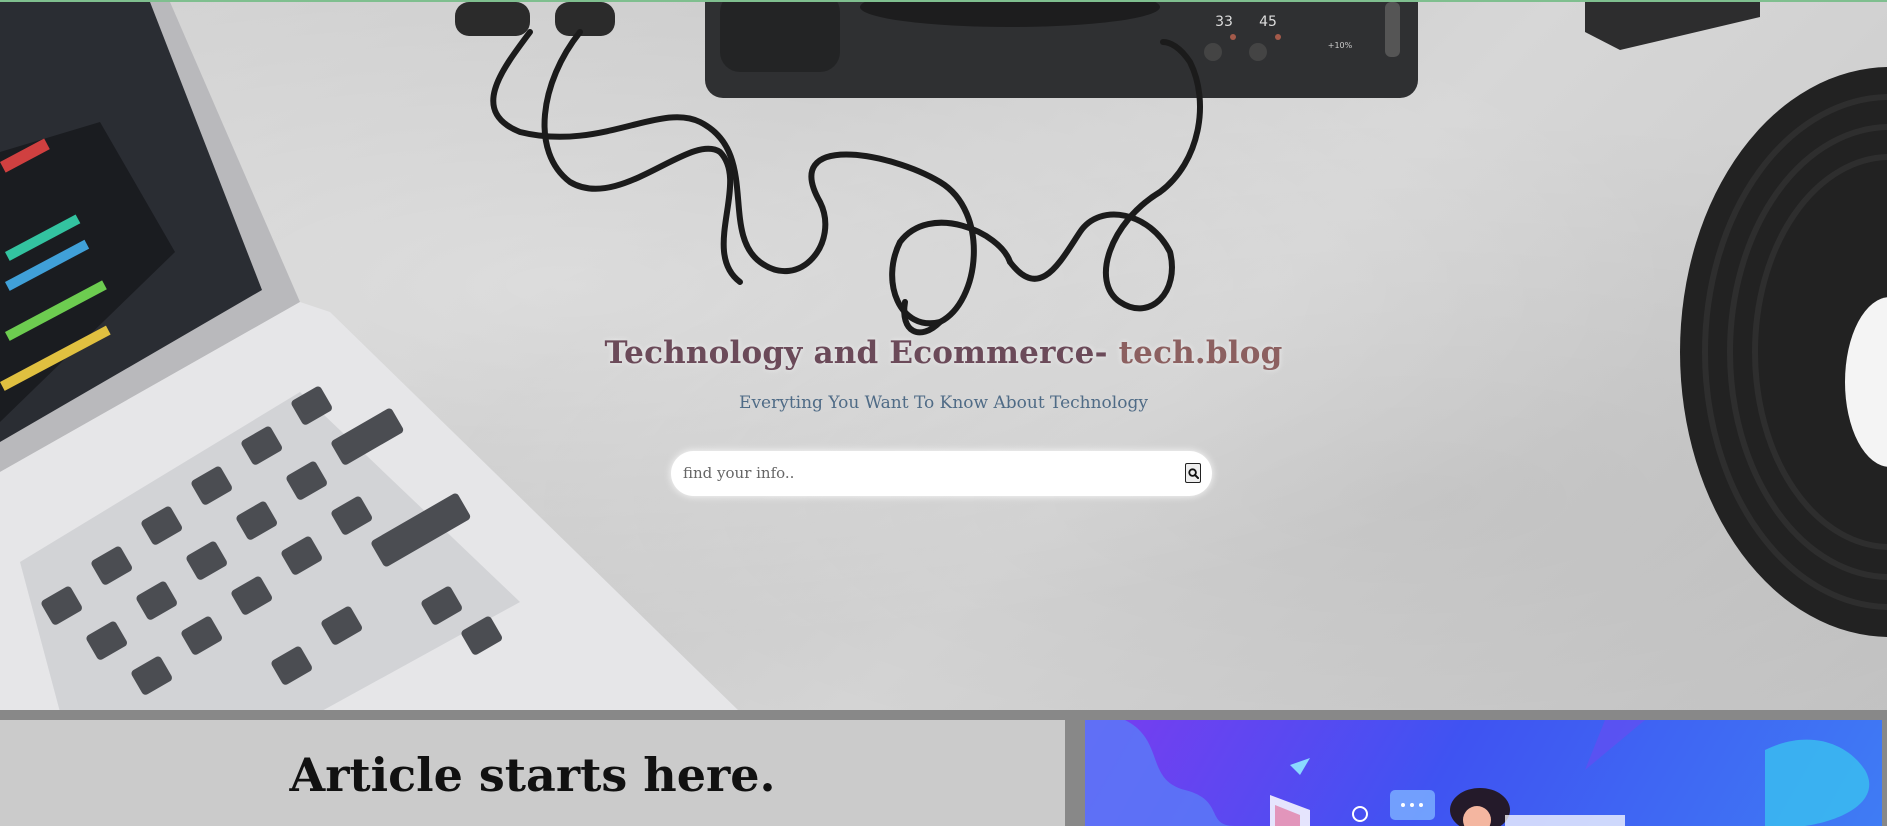 The width and height of the screenshot is (1887, 826). What do you see at coordinates (1201, 353) in the screenshot?
I see `site-title-accent: tech.blog` at bounding box center [1201, 353].